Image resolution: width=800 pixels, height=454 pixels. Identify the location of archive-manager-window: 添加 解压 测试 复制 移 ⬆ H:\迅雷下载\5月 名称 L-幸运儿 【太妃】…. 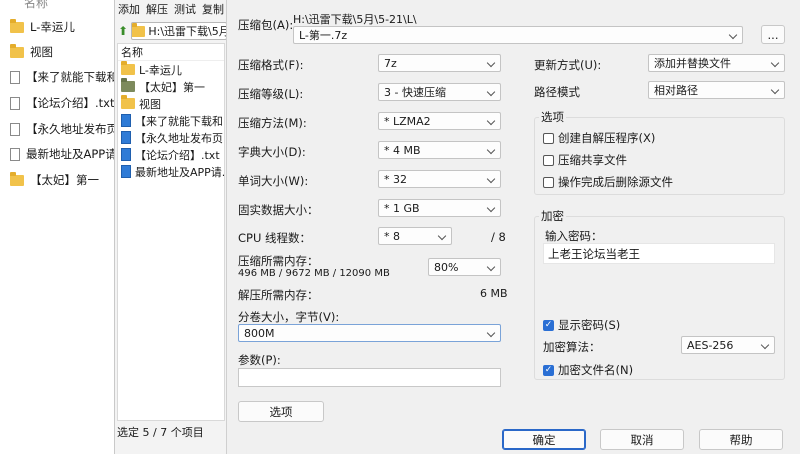
(170, 227).